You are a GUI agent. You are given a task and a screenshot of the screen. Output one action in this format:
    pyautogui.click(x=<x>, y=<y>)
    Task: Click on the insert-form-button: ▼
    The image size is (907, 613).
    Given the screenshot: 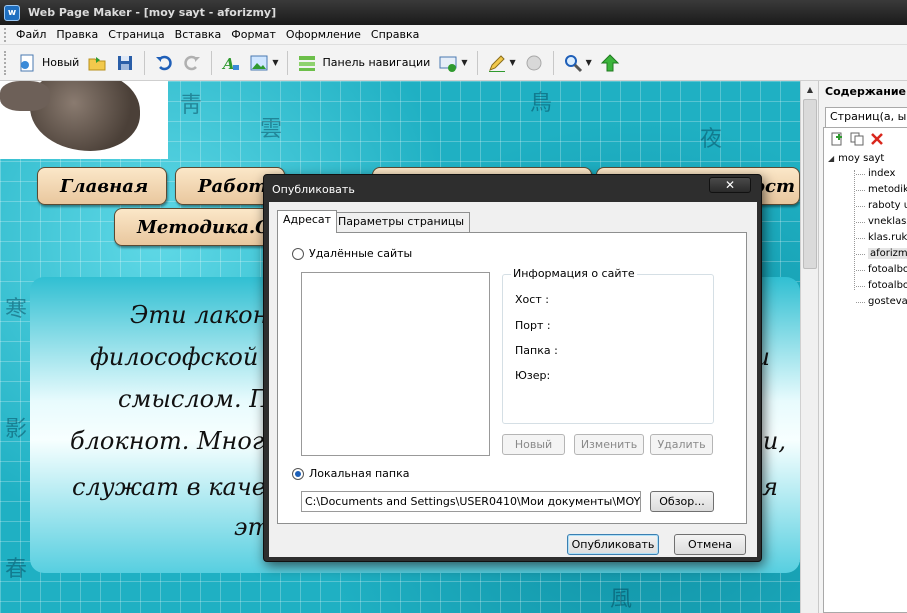 What is the action you would take?
    pyautogui.click(x=452, y=63)
    